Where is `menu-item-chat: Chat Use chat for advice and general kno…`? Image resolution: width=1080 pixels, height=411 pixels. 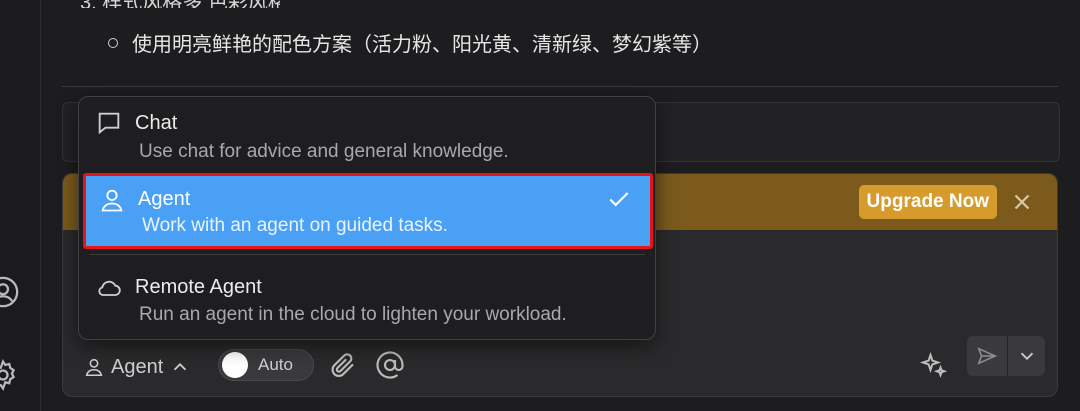
menu-item-chat: Chat Use chat for advice and general kno… is located at coordinates (367, 133).